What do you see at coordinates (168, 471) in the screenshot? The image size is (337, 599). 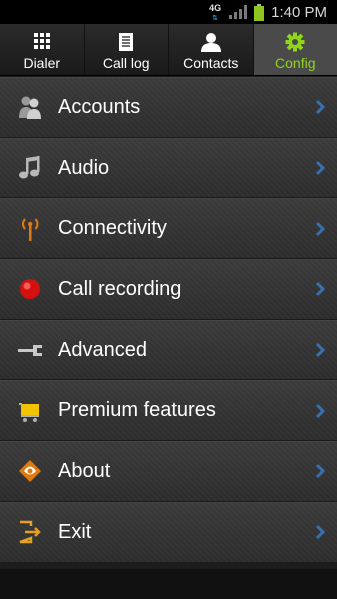 I see `menu-item-about: About` at bounding box center [168, 471].